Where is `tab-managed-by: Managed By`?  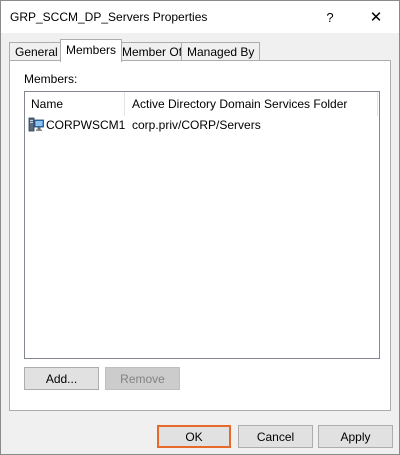
tab-managed-by: Managed By is located at coordinates (221, 51).